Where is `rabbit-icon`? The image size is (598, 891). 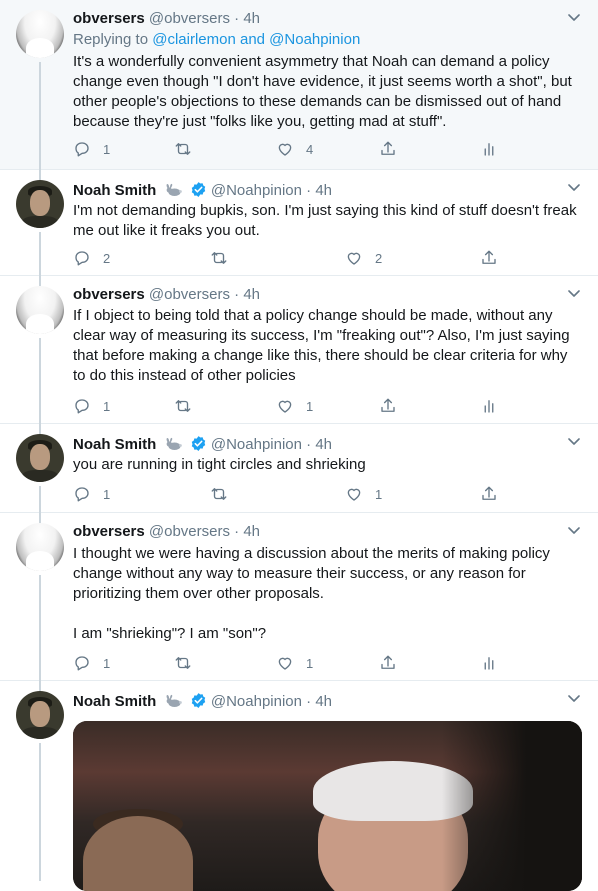
rabbit-icon is located at coordinates (173, 701).